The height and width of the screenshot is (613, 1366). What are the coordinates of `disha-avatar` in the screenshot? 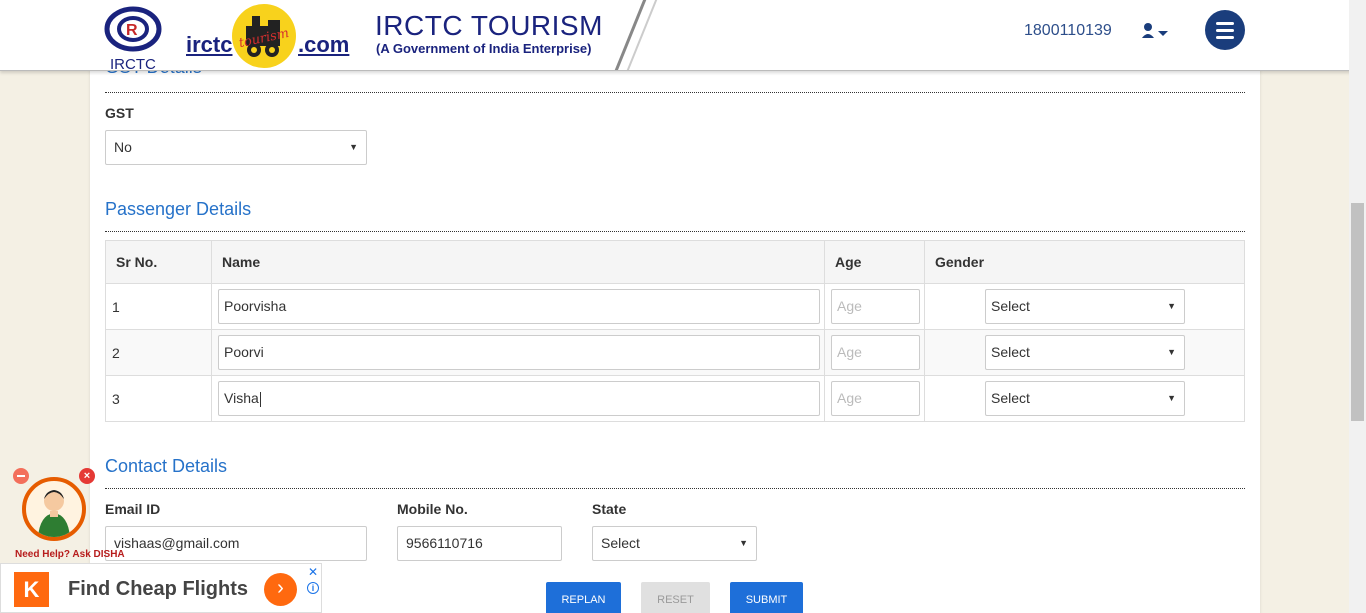 It's located at (54, 509).